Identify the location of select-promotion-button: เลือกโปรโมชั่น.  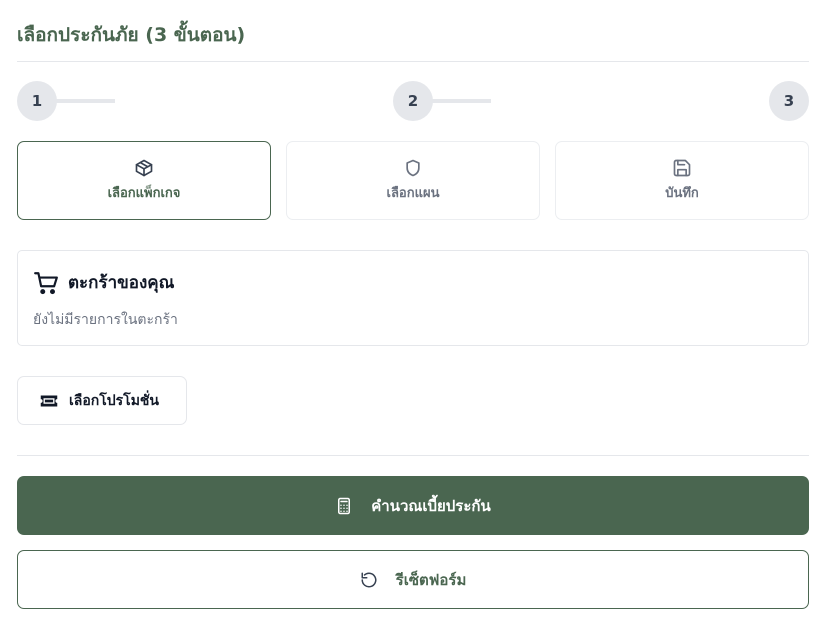
(102, 400).